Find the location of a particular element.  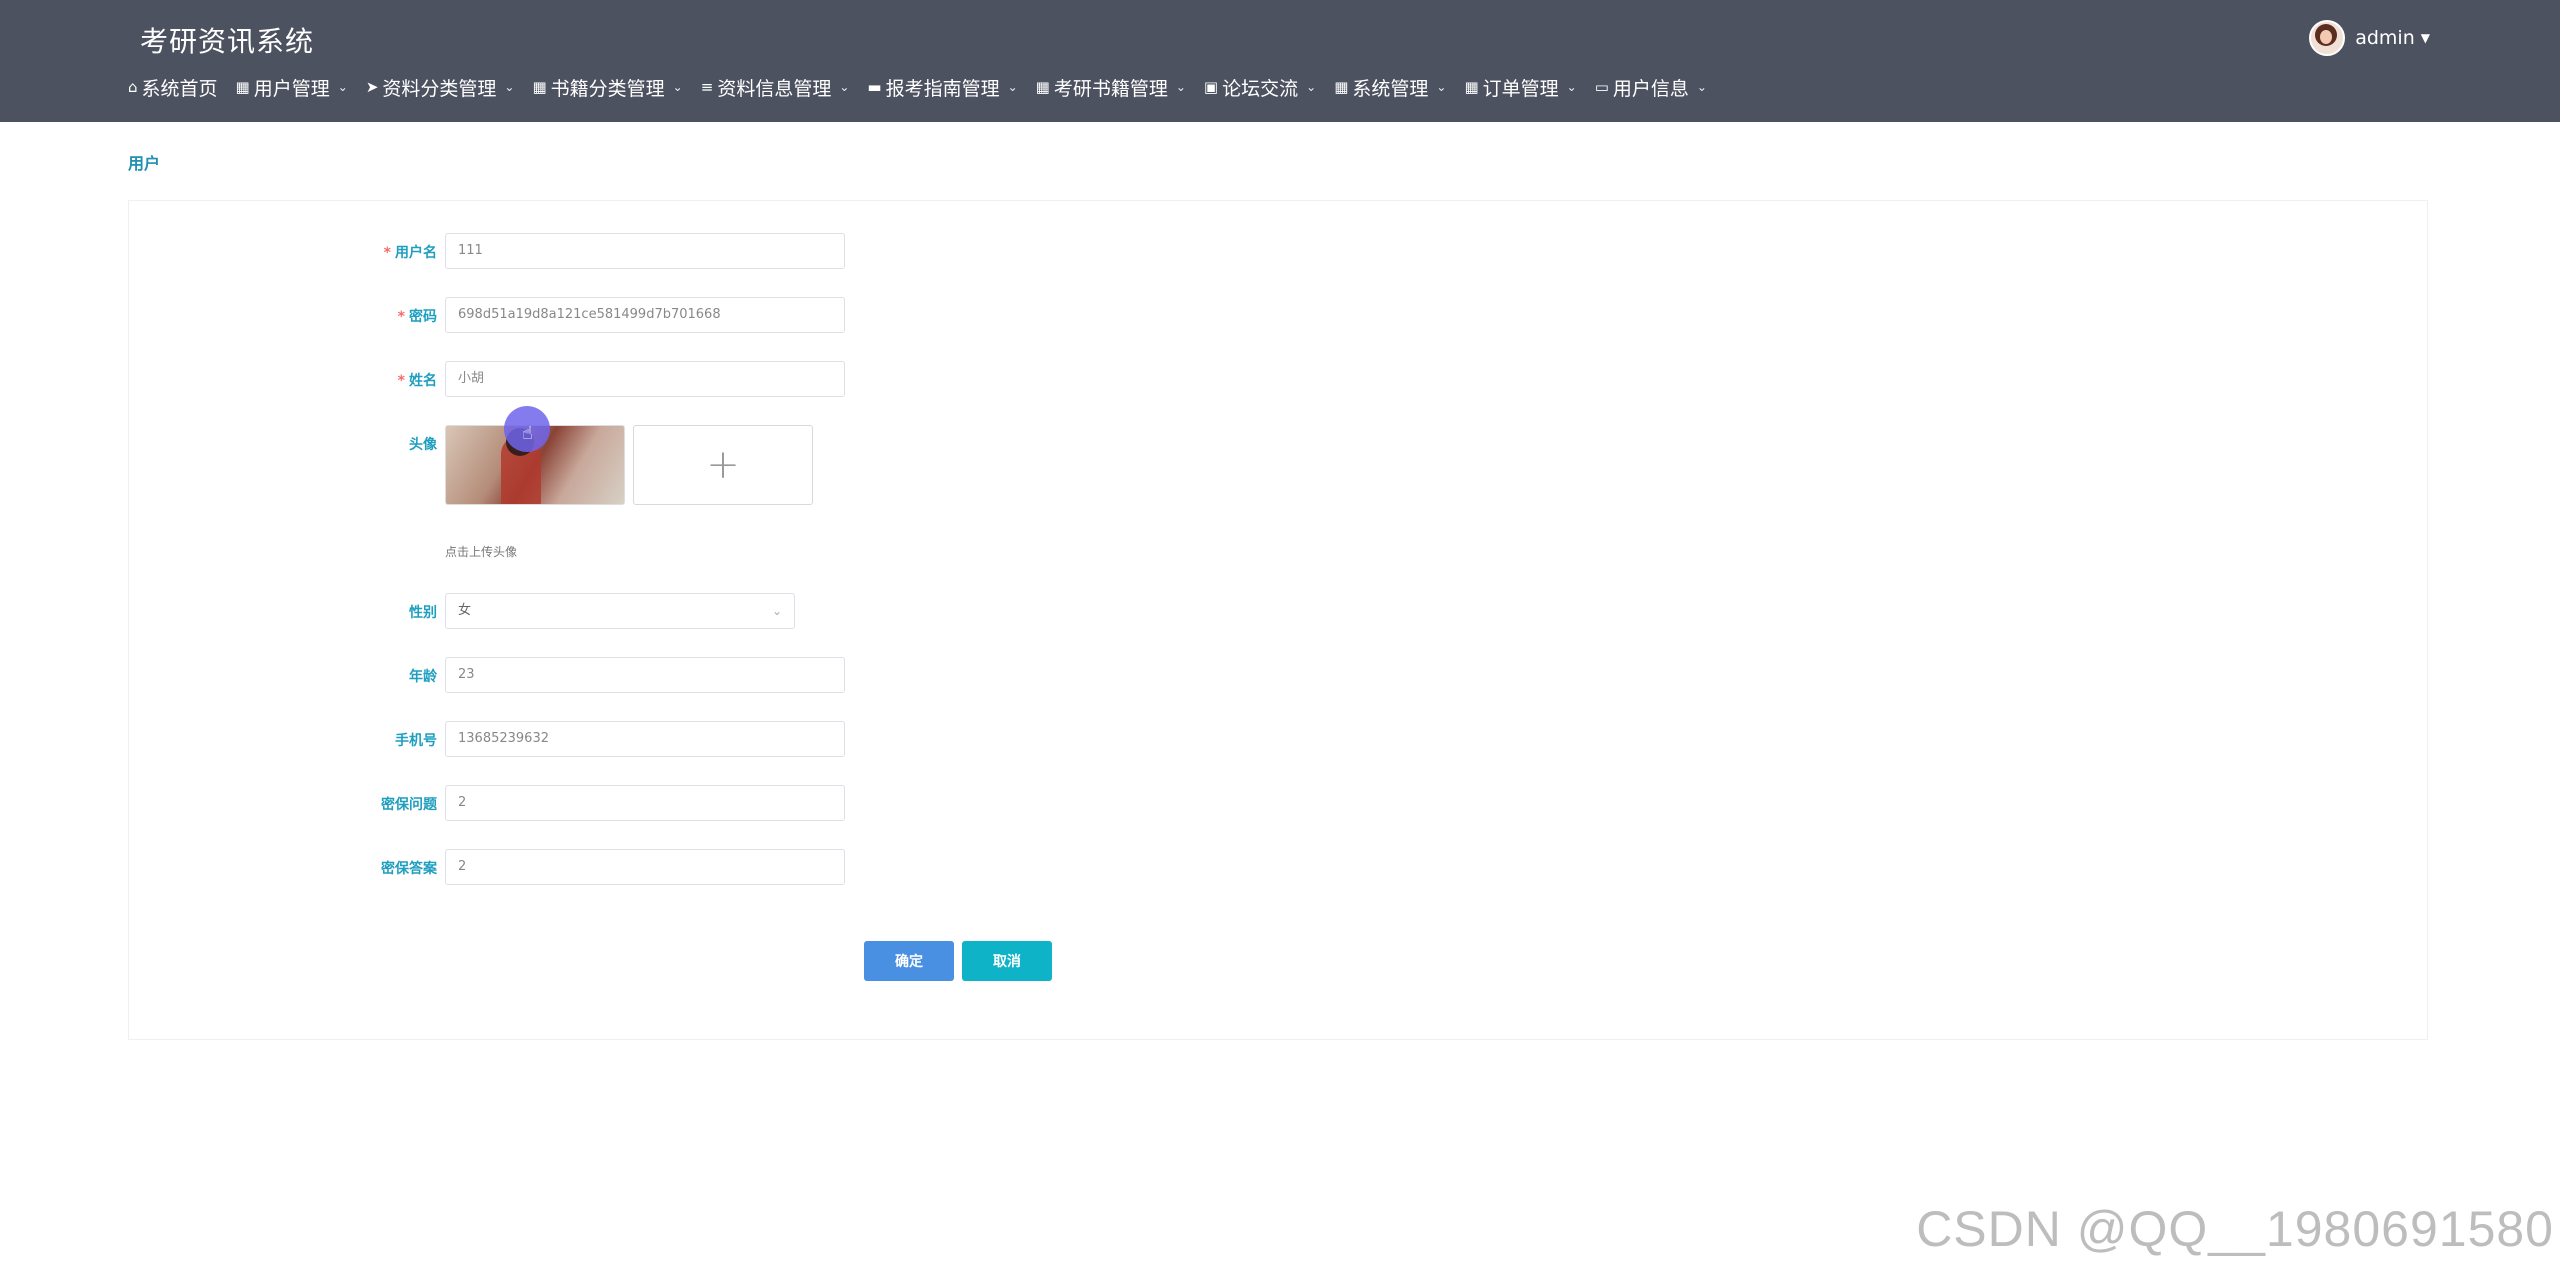

form-row-gender: 性别 女 ⌄ is located at coordinates (1278, 613).